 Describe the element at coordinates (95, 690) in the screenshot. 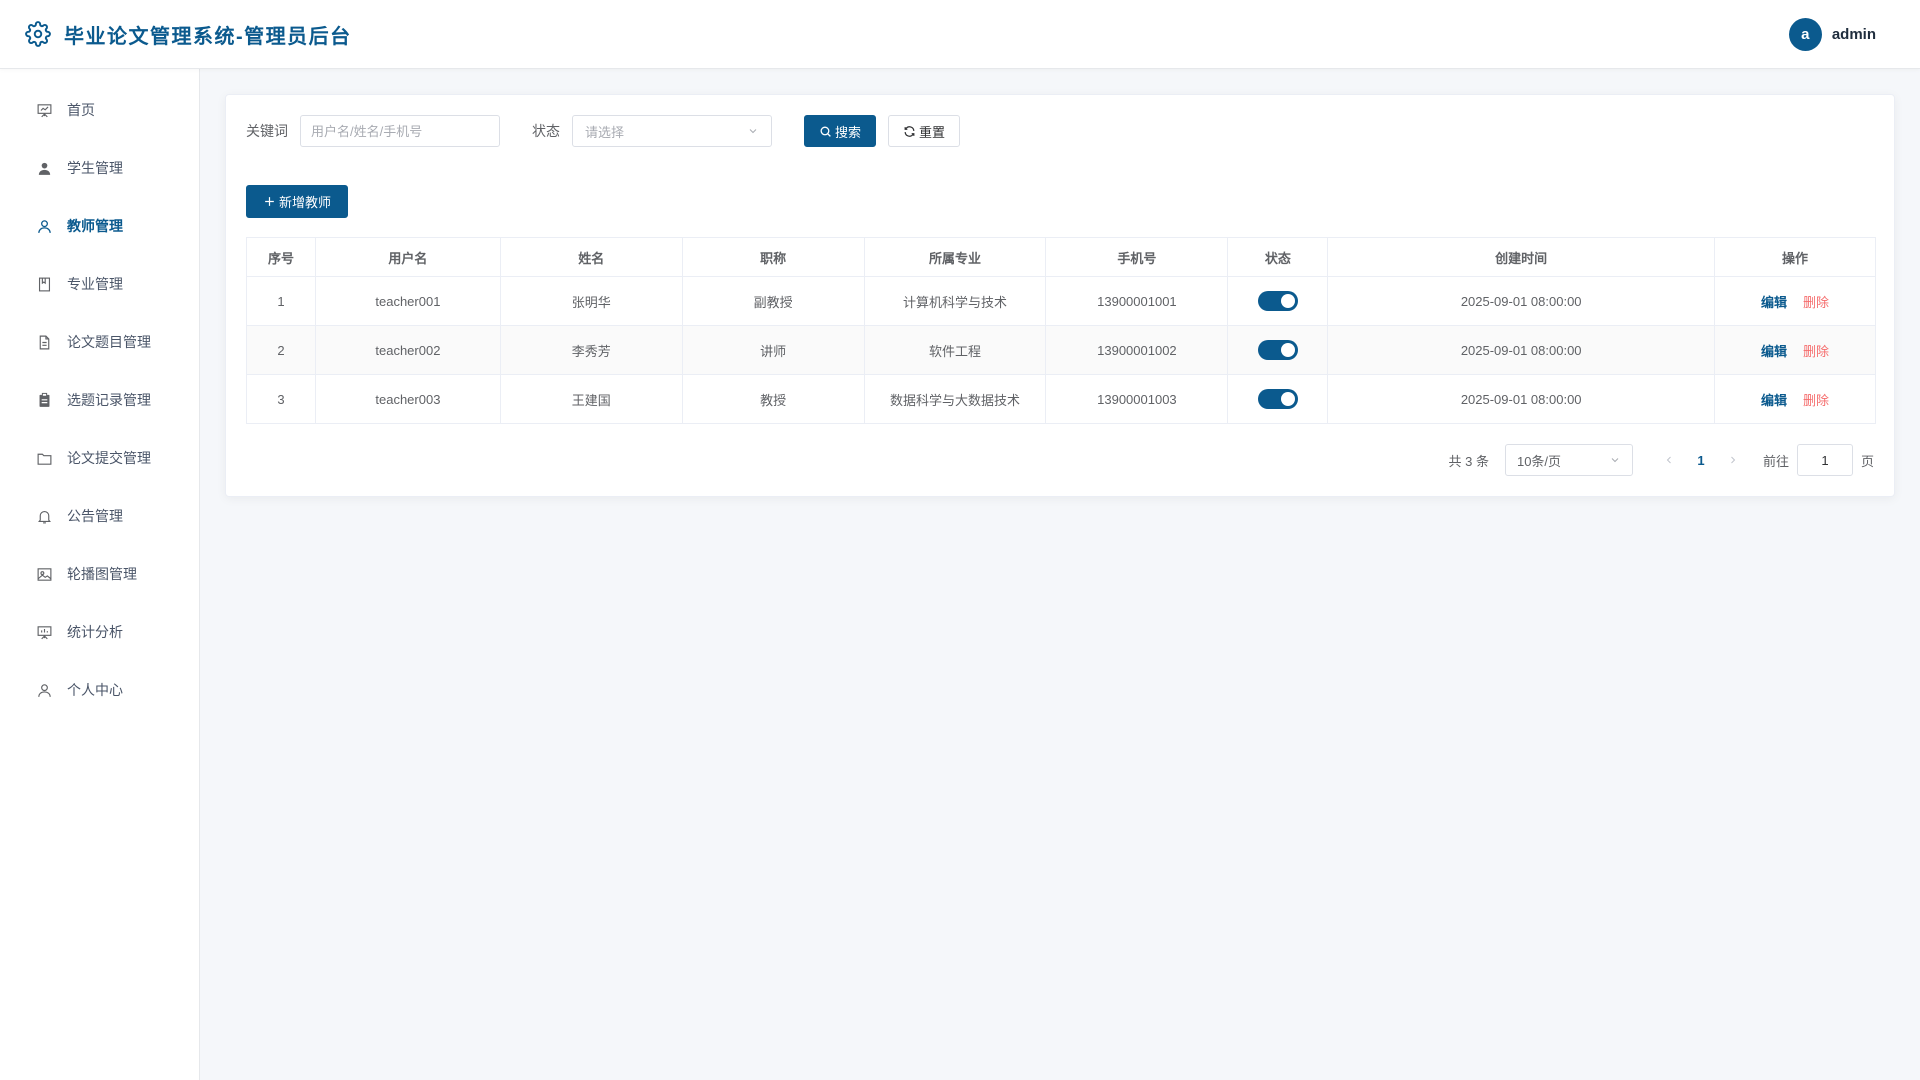

I see `sidebar-item-label: 个人中心` at that location.